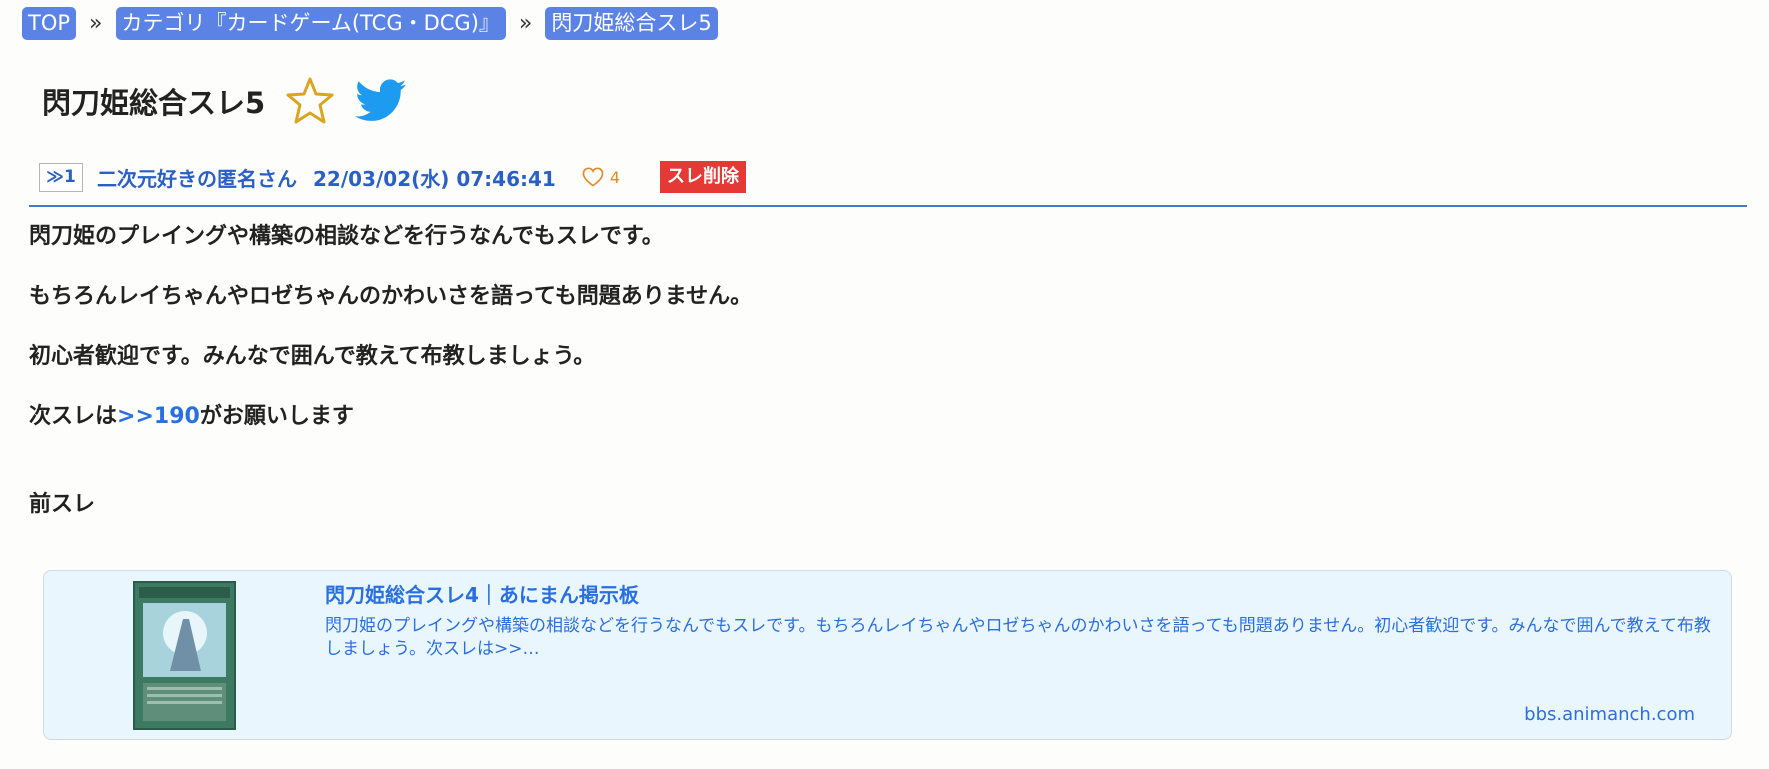  What do you see at coordinates (482, 595) in the screenshot?
I see `card-title: 閃刀姫総合スレ4｜あにまん掲示板` at bounding box center [482, 595].